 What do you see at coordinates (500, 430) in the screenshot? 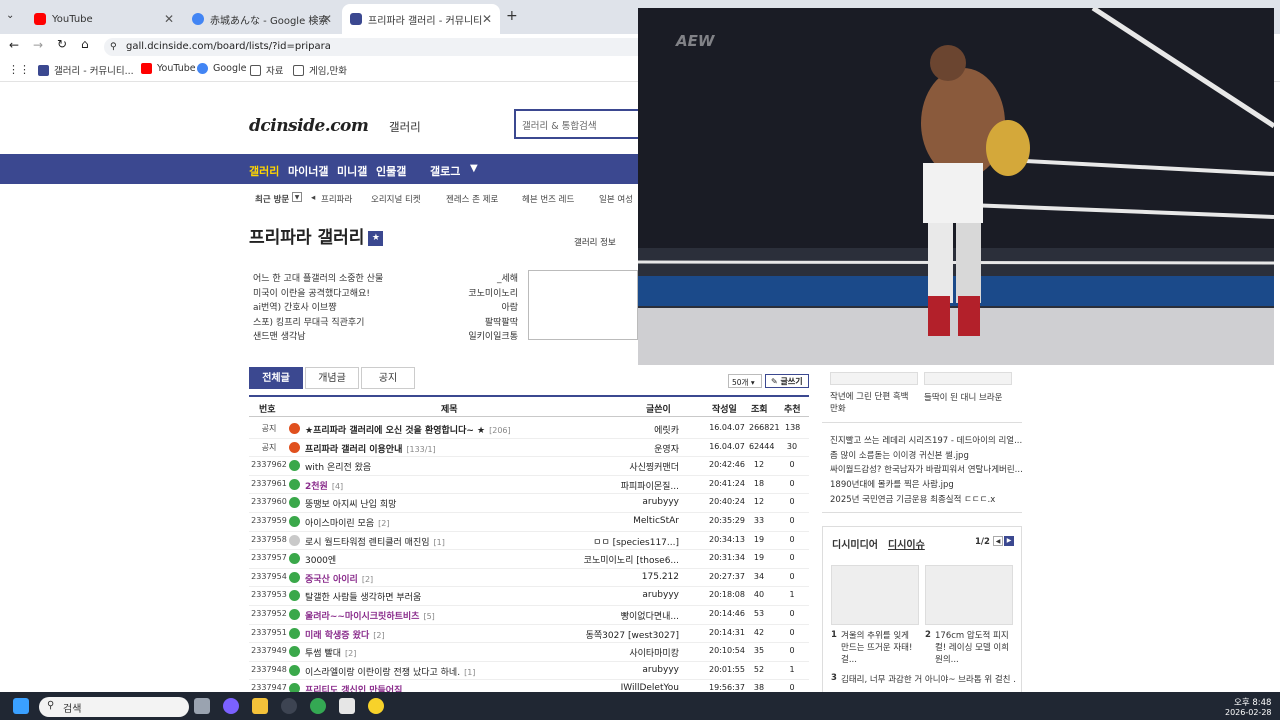
I see `comment-count: [206]` at bounding box center [500, 430].